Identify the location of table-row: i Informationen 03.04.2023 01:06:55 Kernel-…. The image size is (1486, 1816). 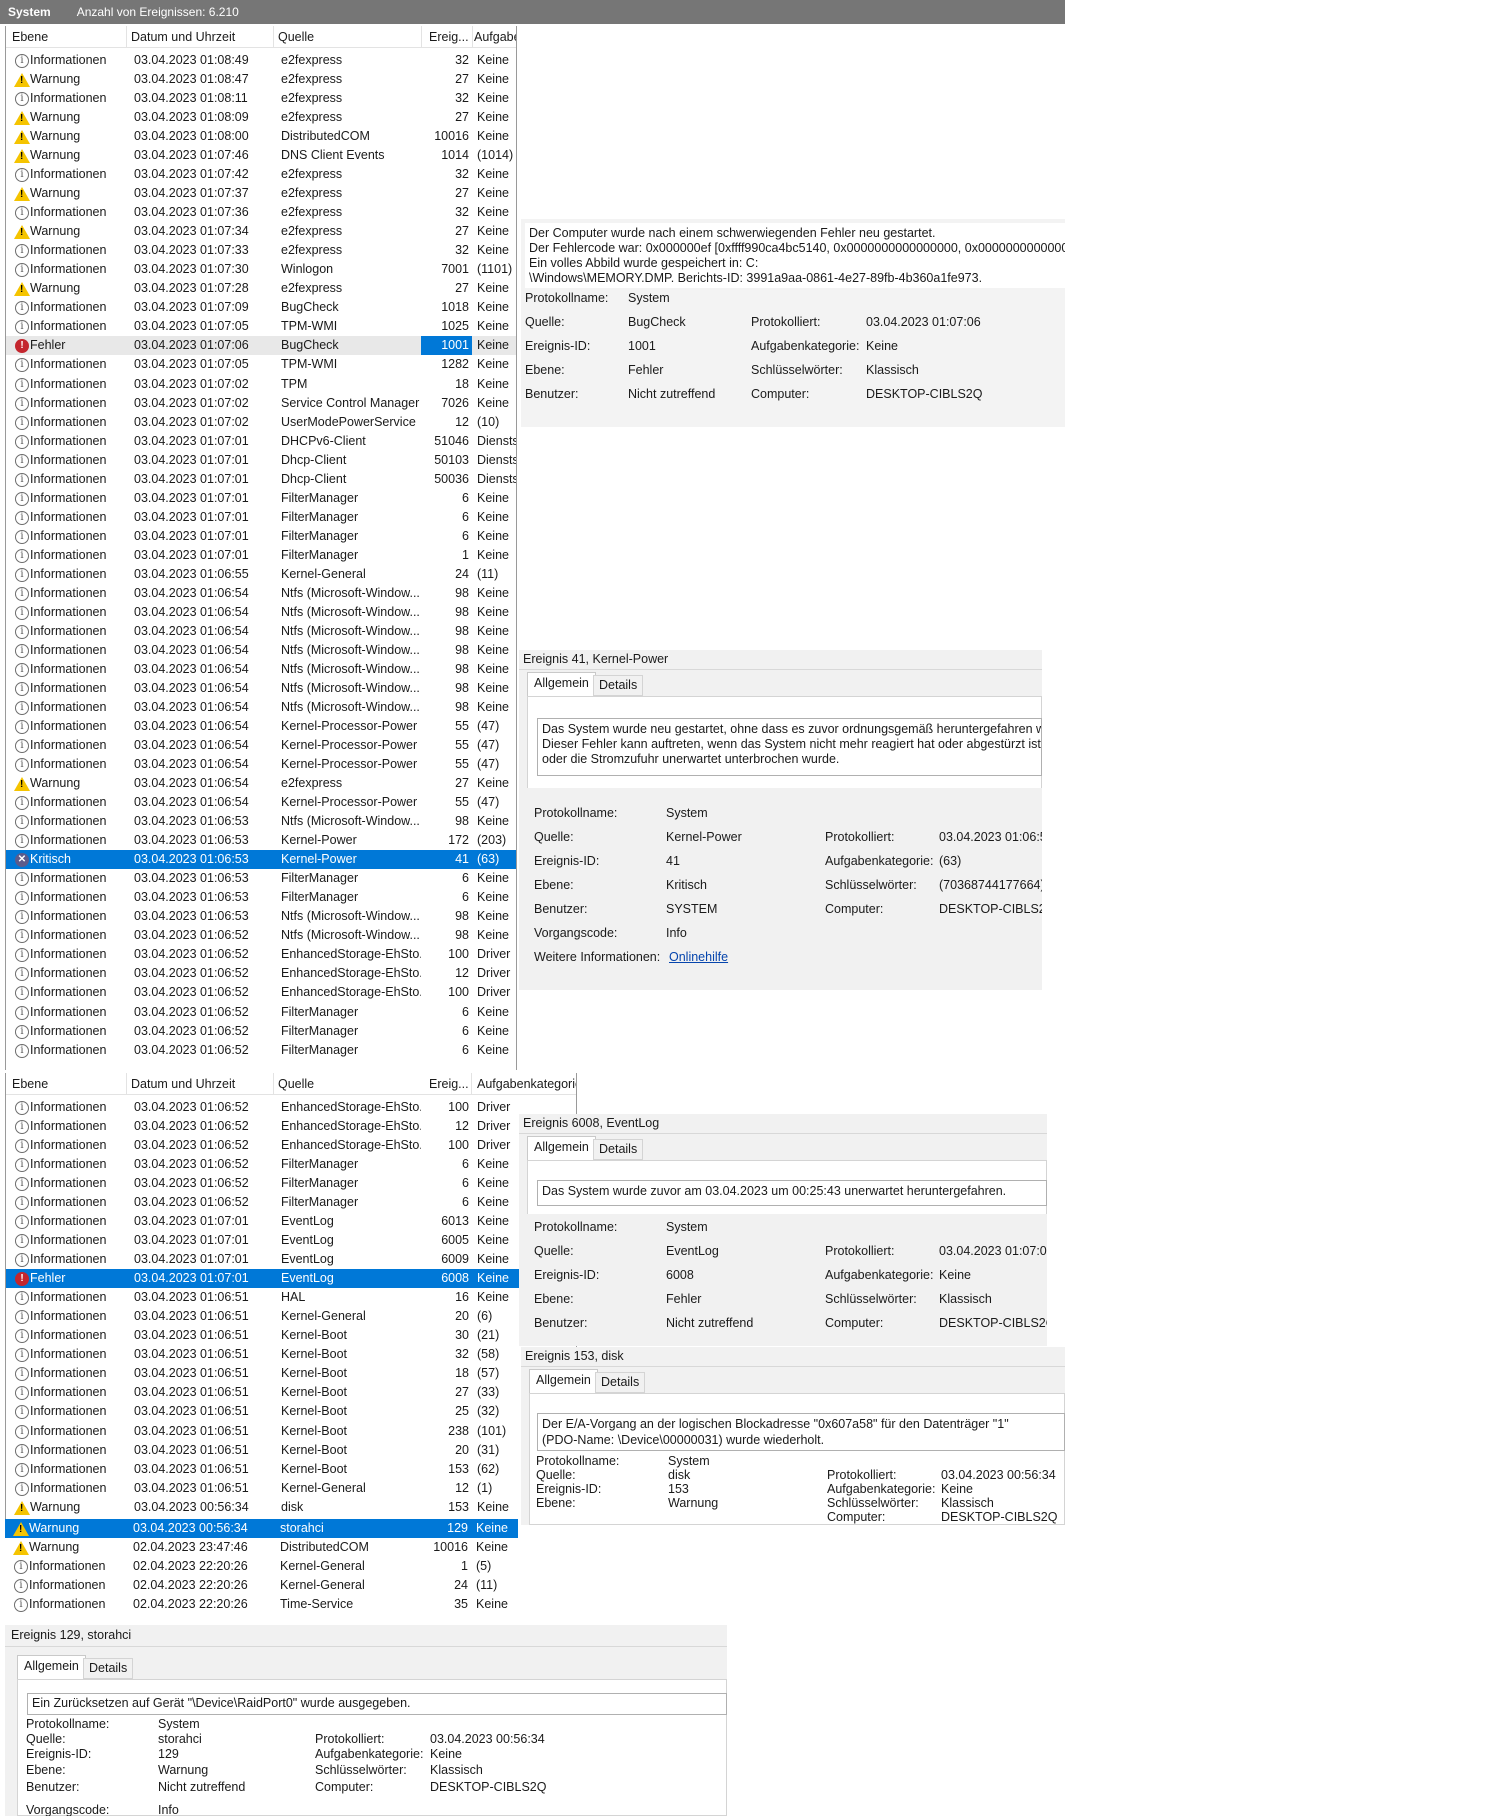
(261, 574).